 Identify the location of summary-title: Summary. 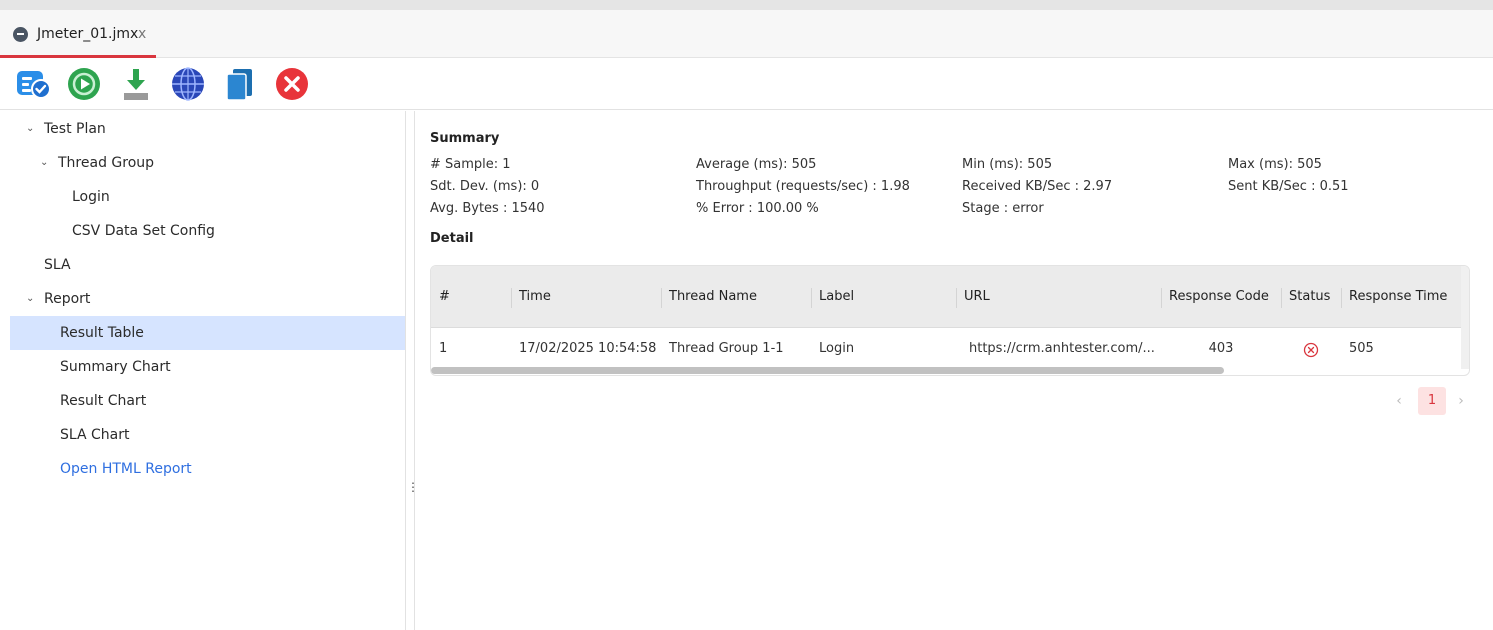
(465, 138).